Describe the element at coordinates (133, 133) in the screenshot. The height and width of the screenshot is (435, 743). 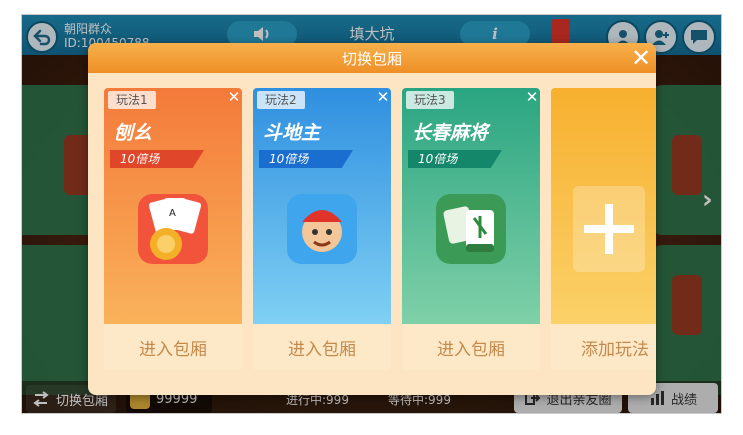
I see `game-name: 刨幺` at that location.